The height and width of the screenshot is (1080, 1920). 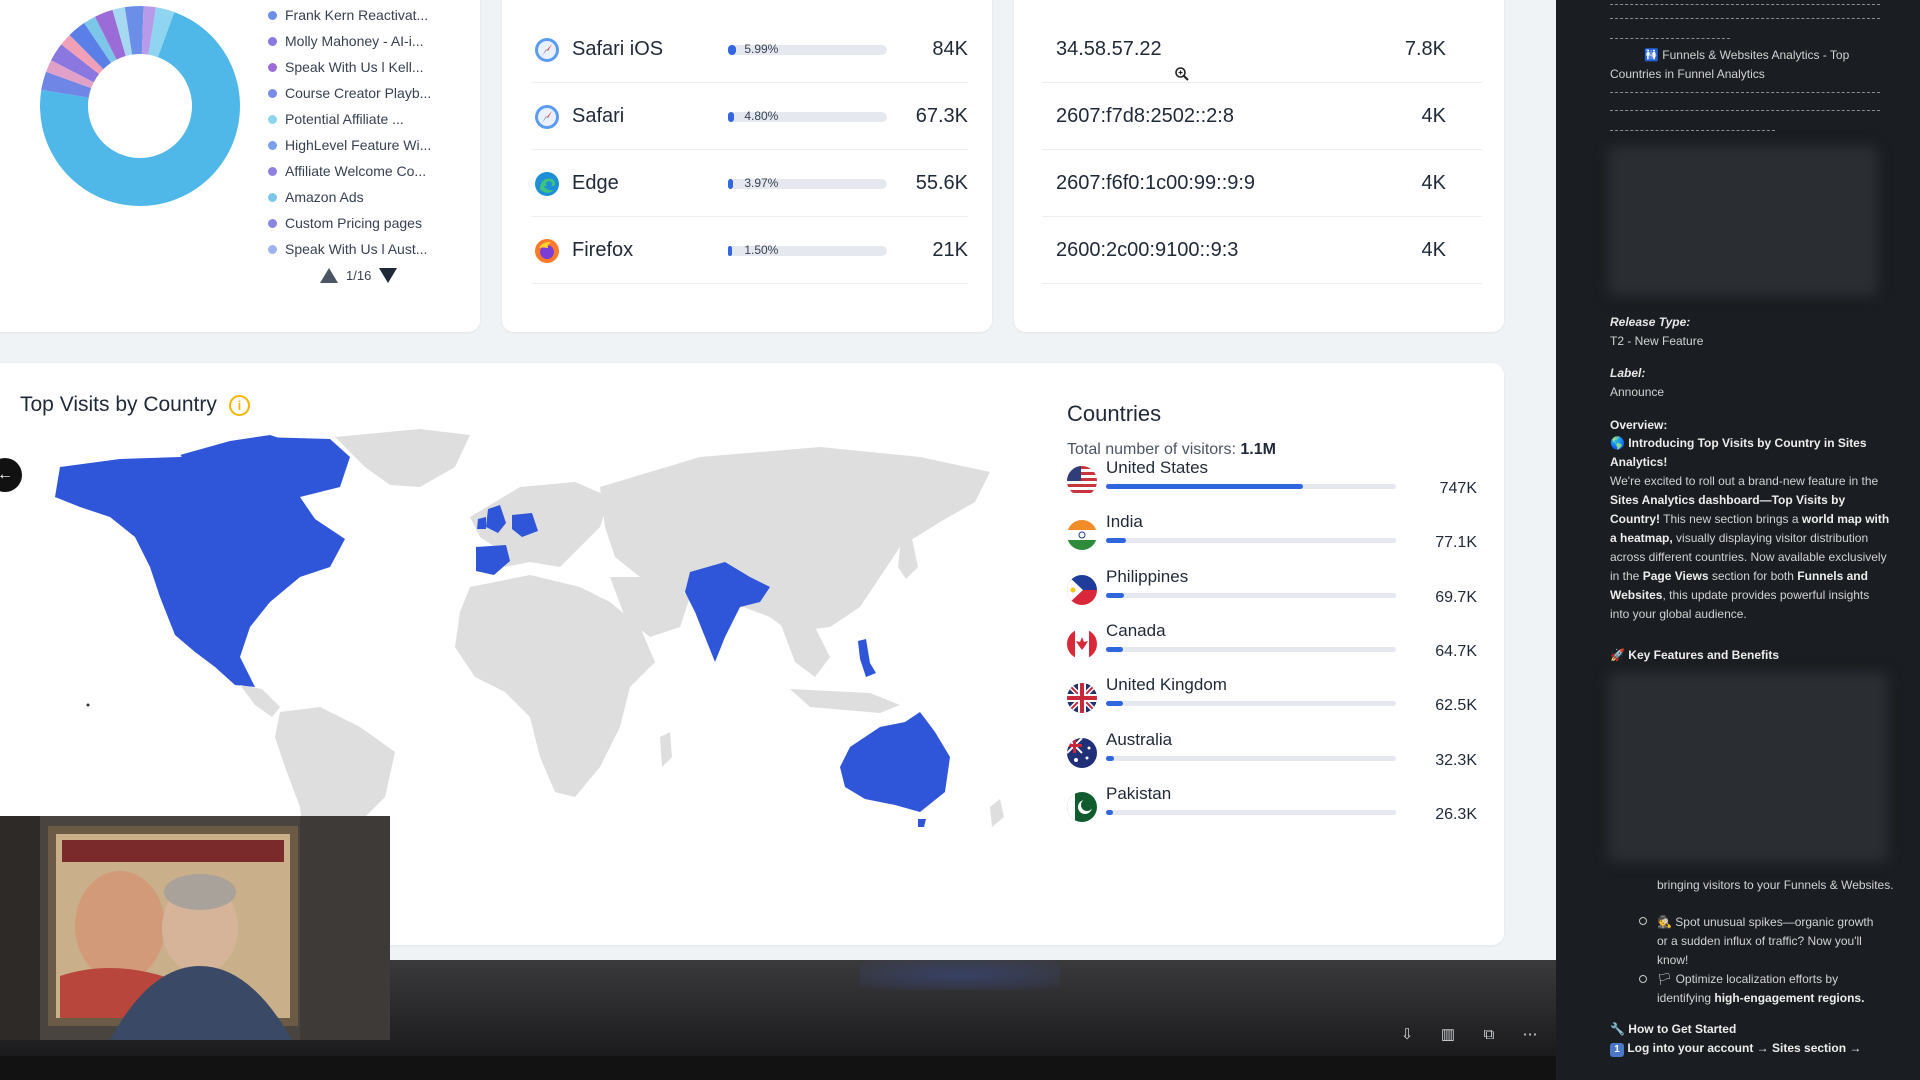 I want to click on legend-item: Custom Pricing pages, so click(x=349, y=223).